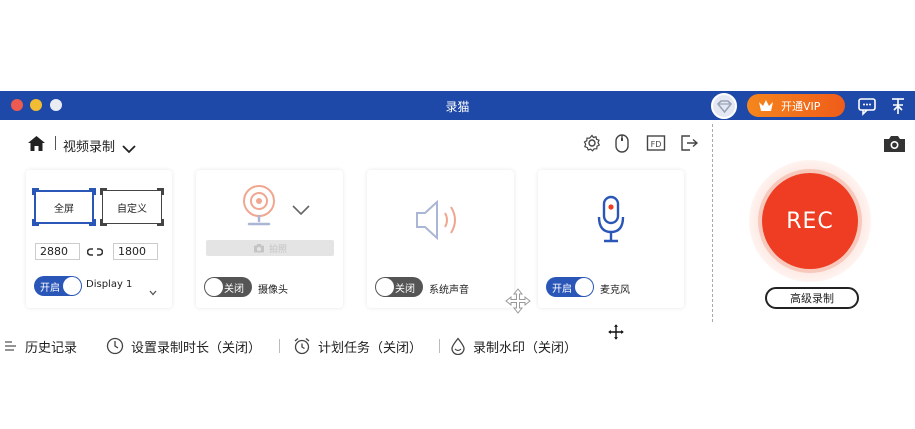  What do you see at coordinates (57, 251) in the screenshot?
I see `width-input: 2880` at bounding box center [57, 251].